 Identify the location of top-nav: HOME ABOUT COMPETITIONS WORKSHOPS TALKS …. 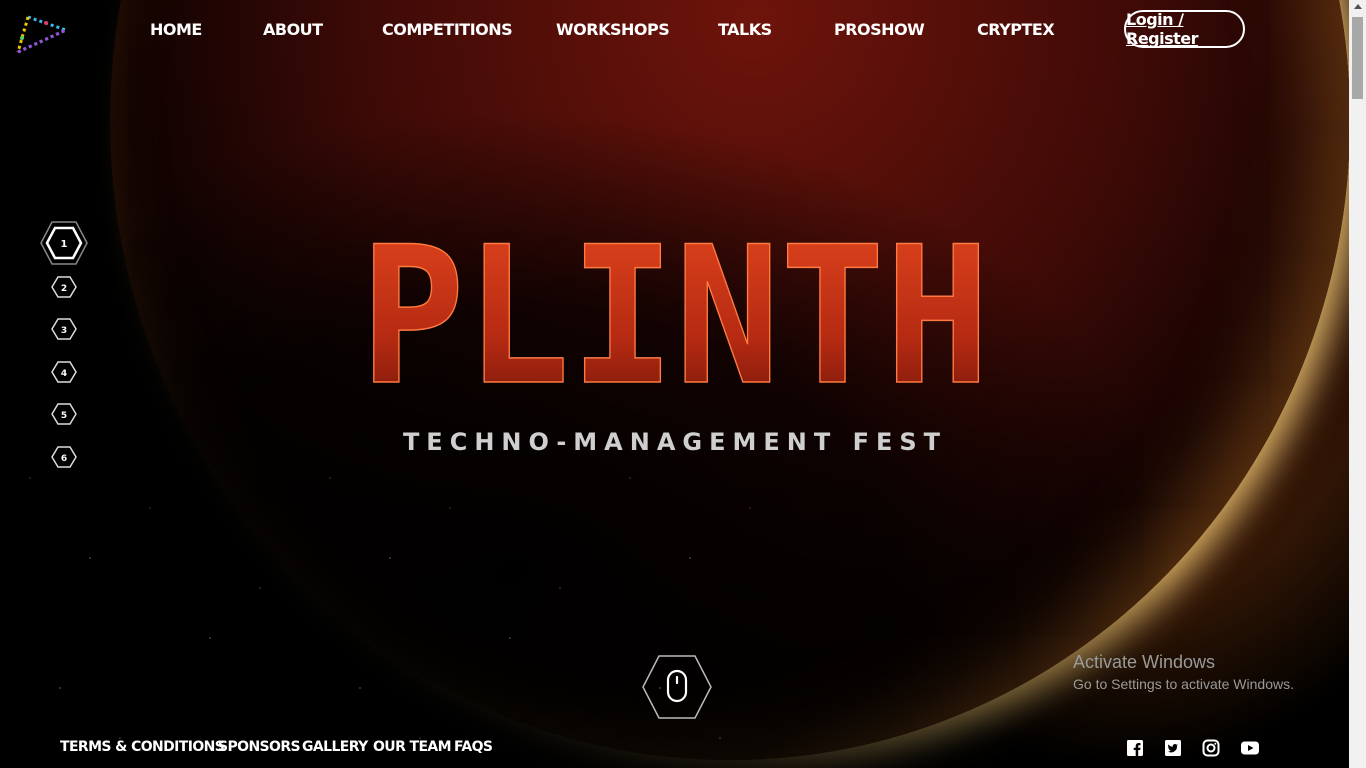
(675, 31).